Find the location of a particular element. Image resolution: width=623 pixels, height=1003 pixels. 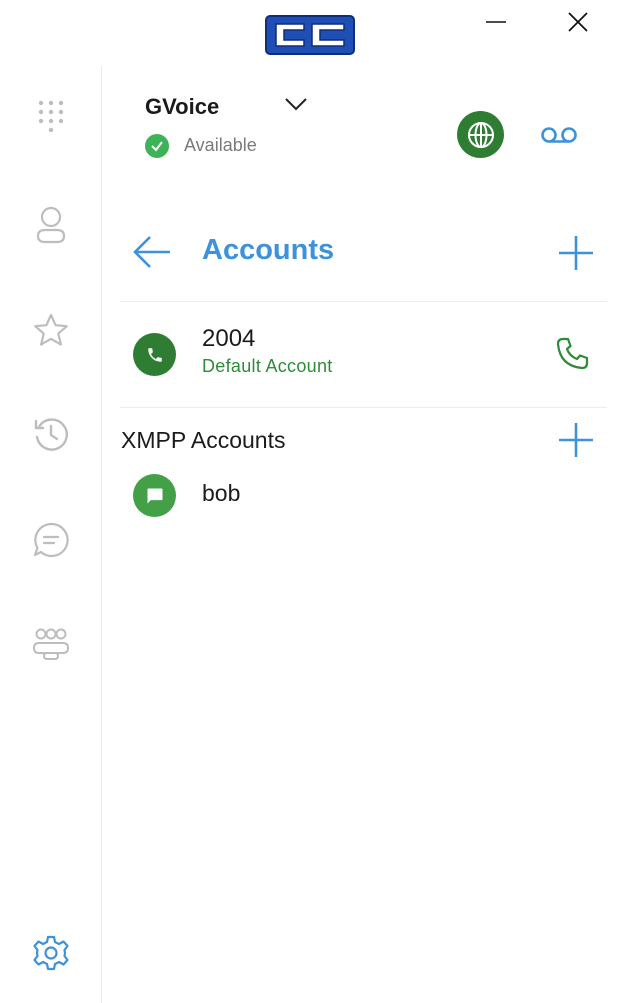

sidebar-item-chat is located at coordinates (51, 540).